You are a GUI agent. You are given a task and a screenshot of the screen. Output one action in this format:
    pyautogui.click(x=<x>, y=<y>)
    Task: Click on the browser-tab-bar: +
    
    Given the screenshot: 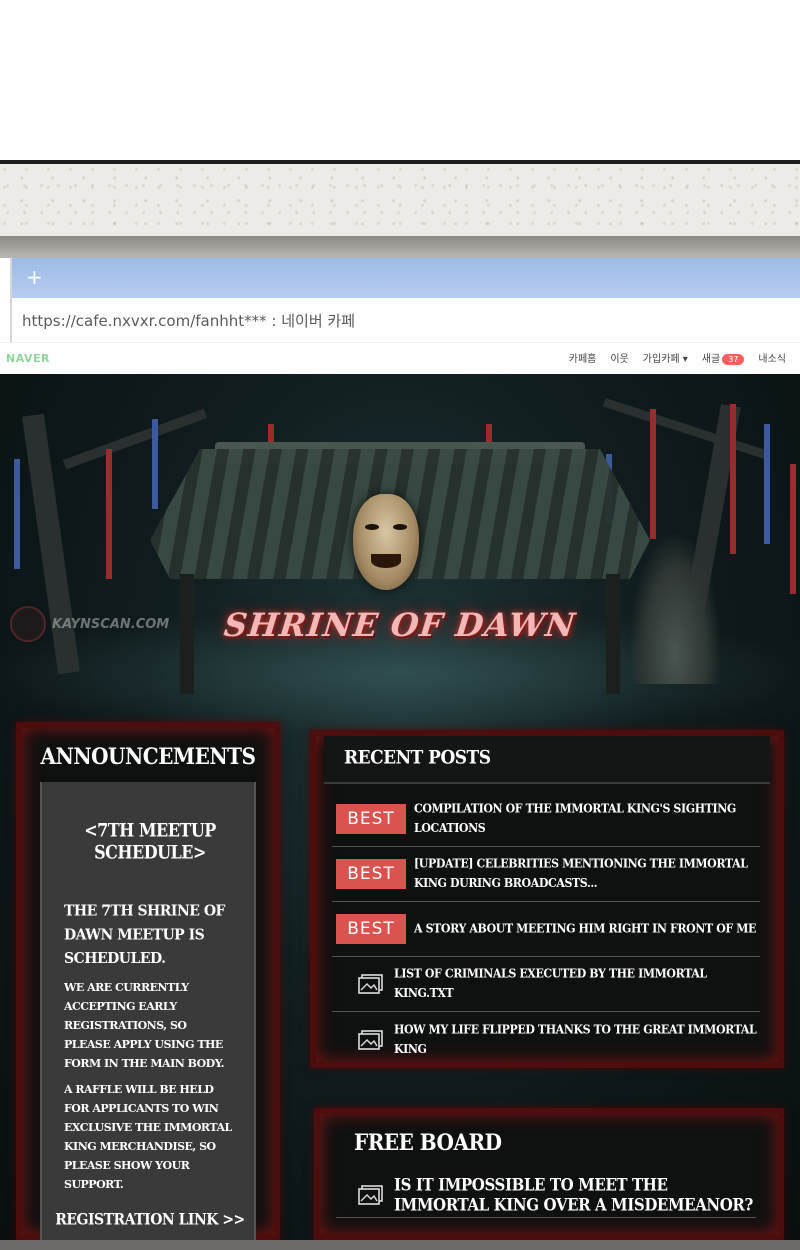 What is the action you would take?
    pyautogui.click(x=405, y=278)
    